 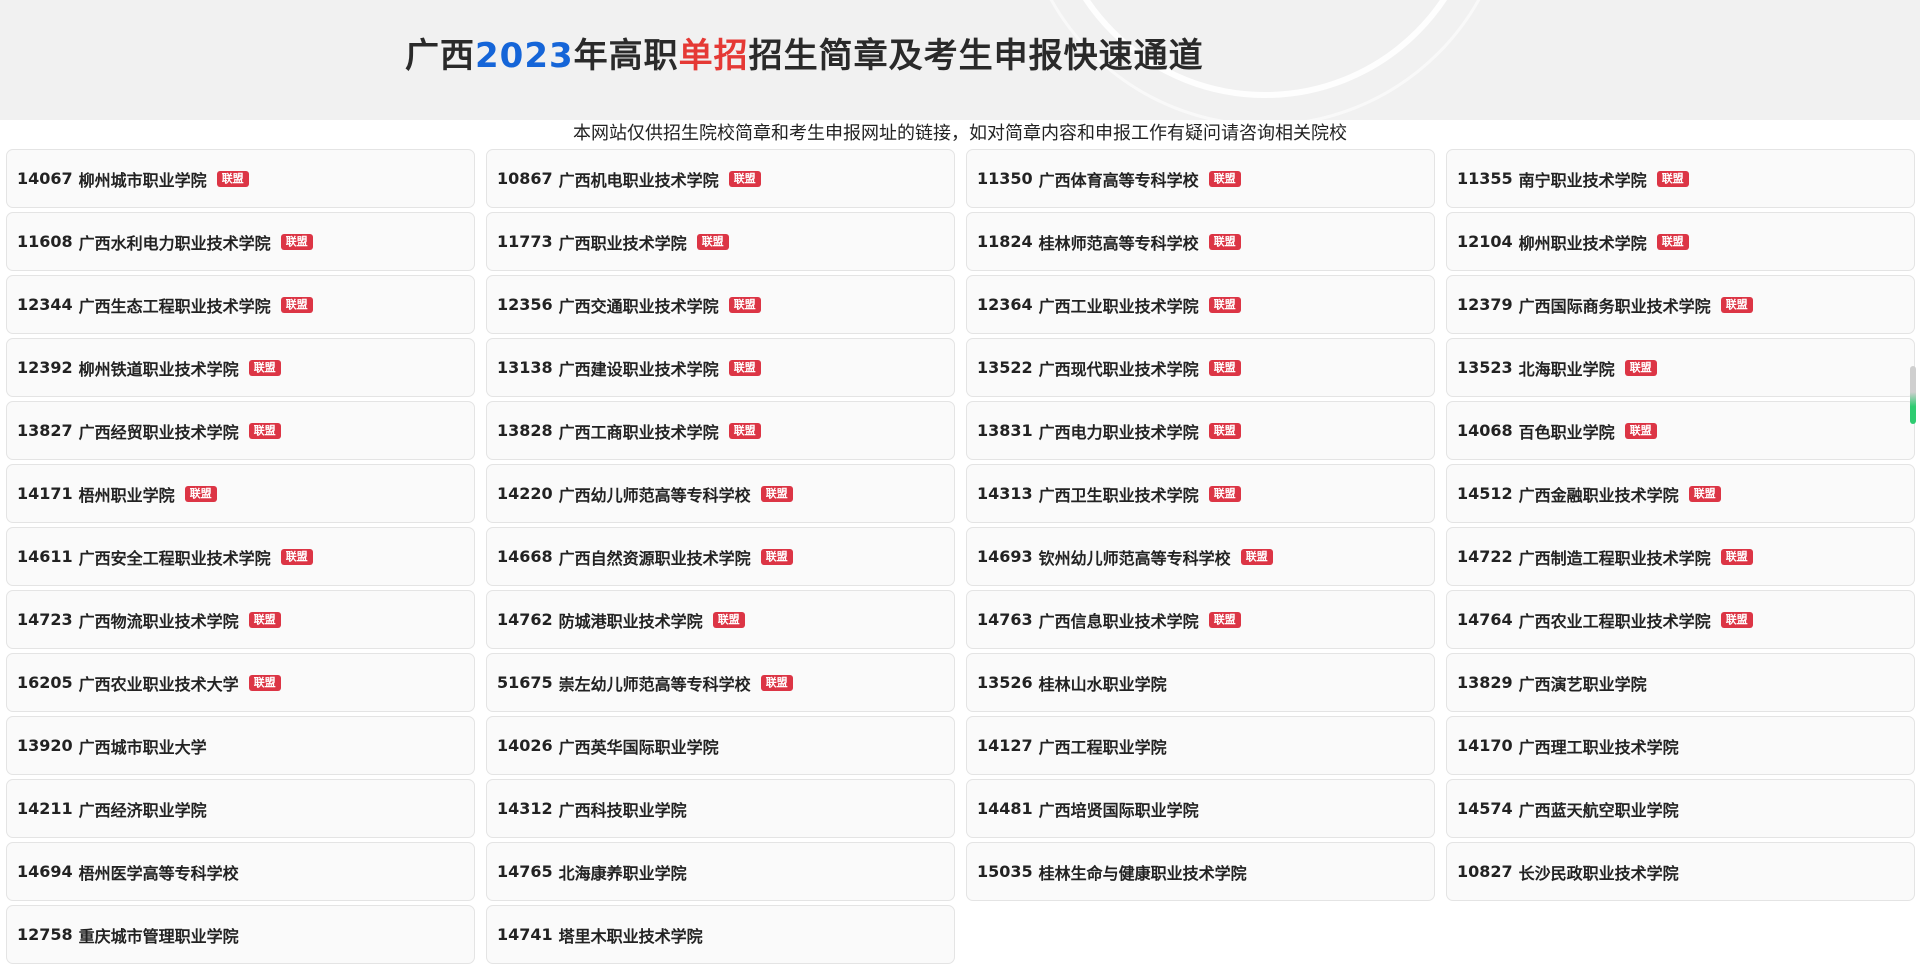 What do you see at coordinates (1118, 243) in the screenshot?
I see `school-name: 桂林师范高等专科学校` at bounding box center [1118, 243].